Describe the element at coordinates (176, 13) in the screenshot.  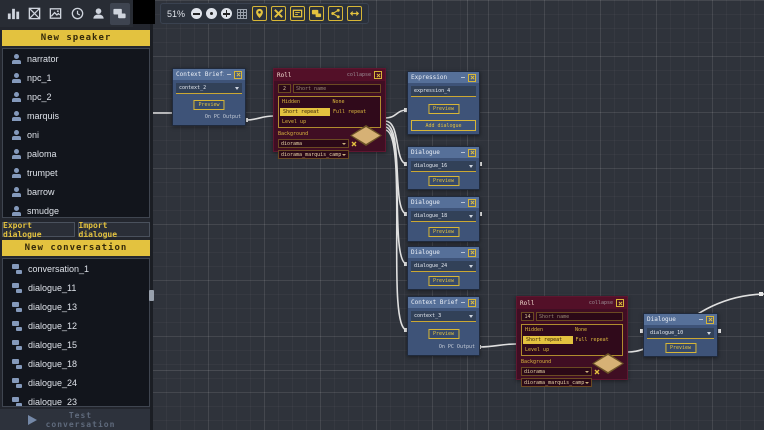
I see `zoom-level: 51%` at that location.